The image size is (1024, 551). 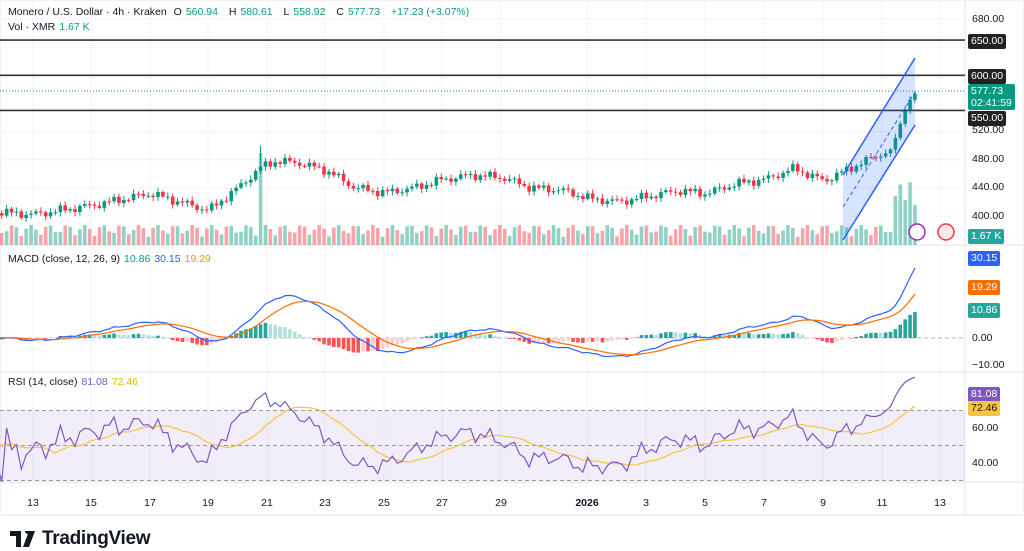 I want to click on time-tick: 15, so click(x=91, y=503).